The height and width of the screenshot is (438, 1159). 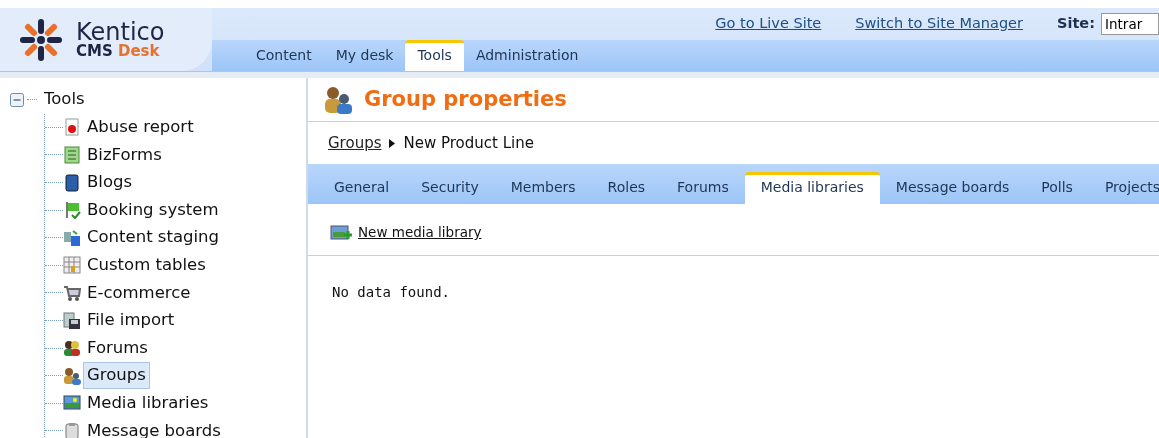 What do you see at coordinates (72, 265) in the screenshot?
I see `table-icon` at bounding box center [72, 265].